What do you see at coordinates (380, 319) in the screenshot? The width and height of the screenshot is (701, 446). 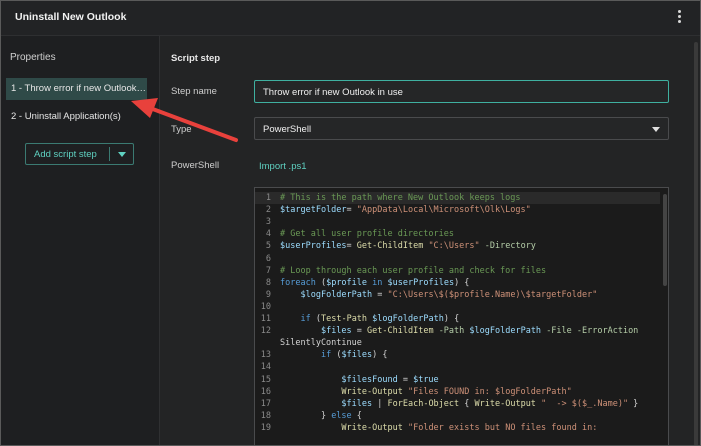 I see `code-text: if (Test-Path $logFolderPath) {` at bounding box center [380, 319].